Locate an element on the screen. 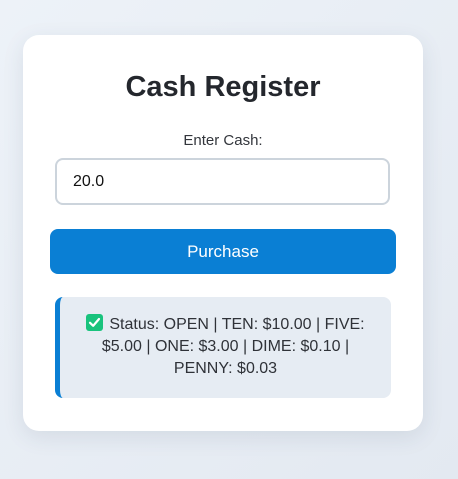 The width and height of the screenshot is (458, 479). cash-input is located at coordinates (222, 181).